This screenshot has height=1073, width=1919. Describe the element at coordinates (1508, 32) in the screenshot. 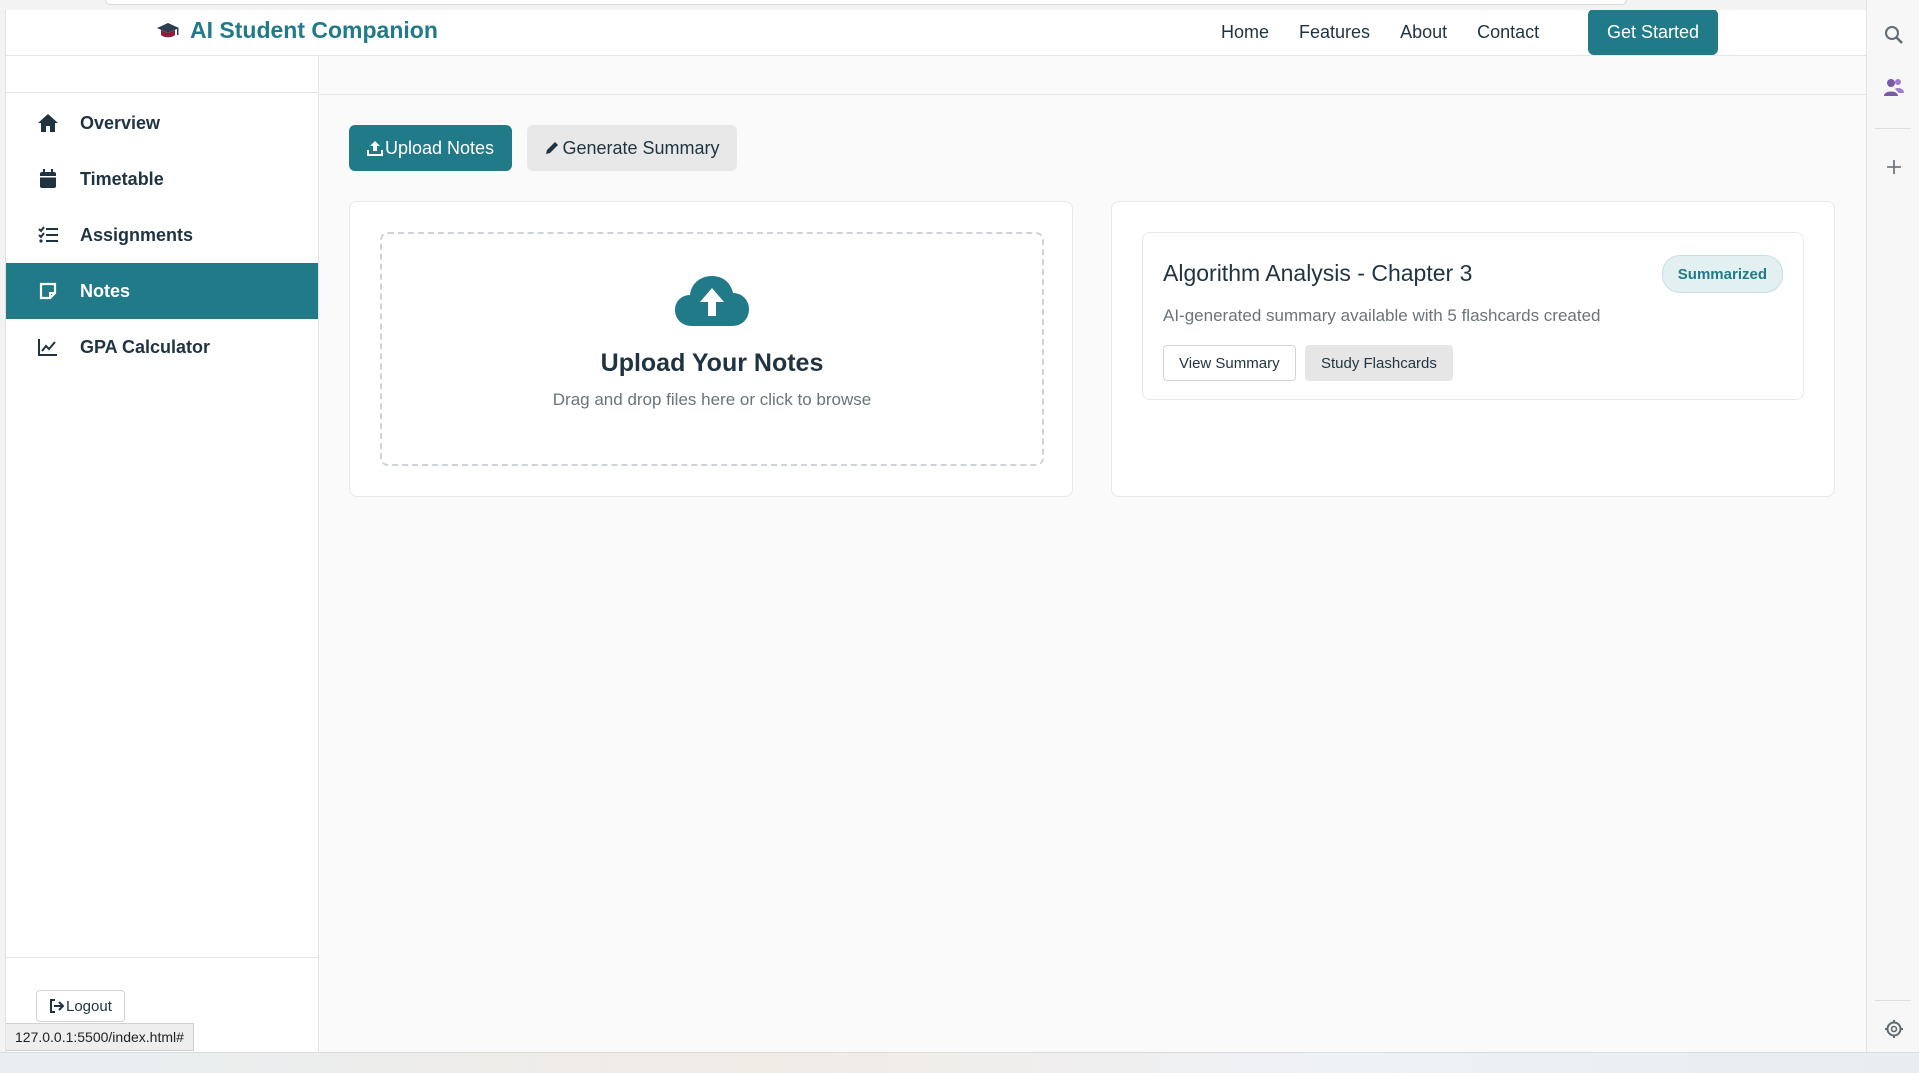

I see `nav-link-contact: Contact` at that location.